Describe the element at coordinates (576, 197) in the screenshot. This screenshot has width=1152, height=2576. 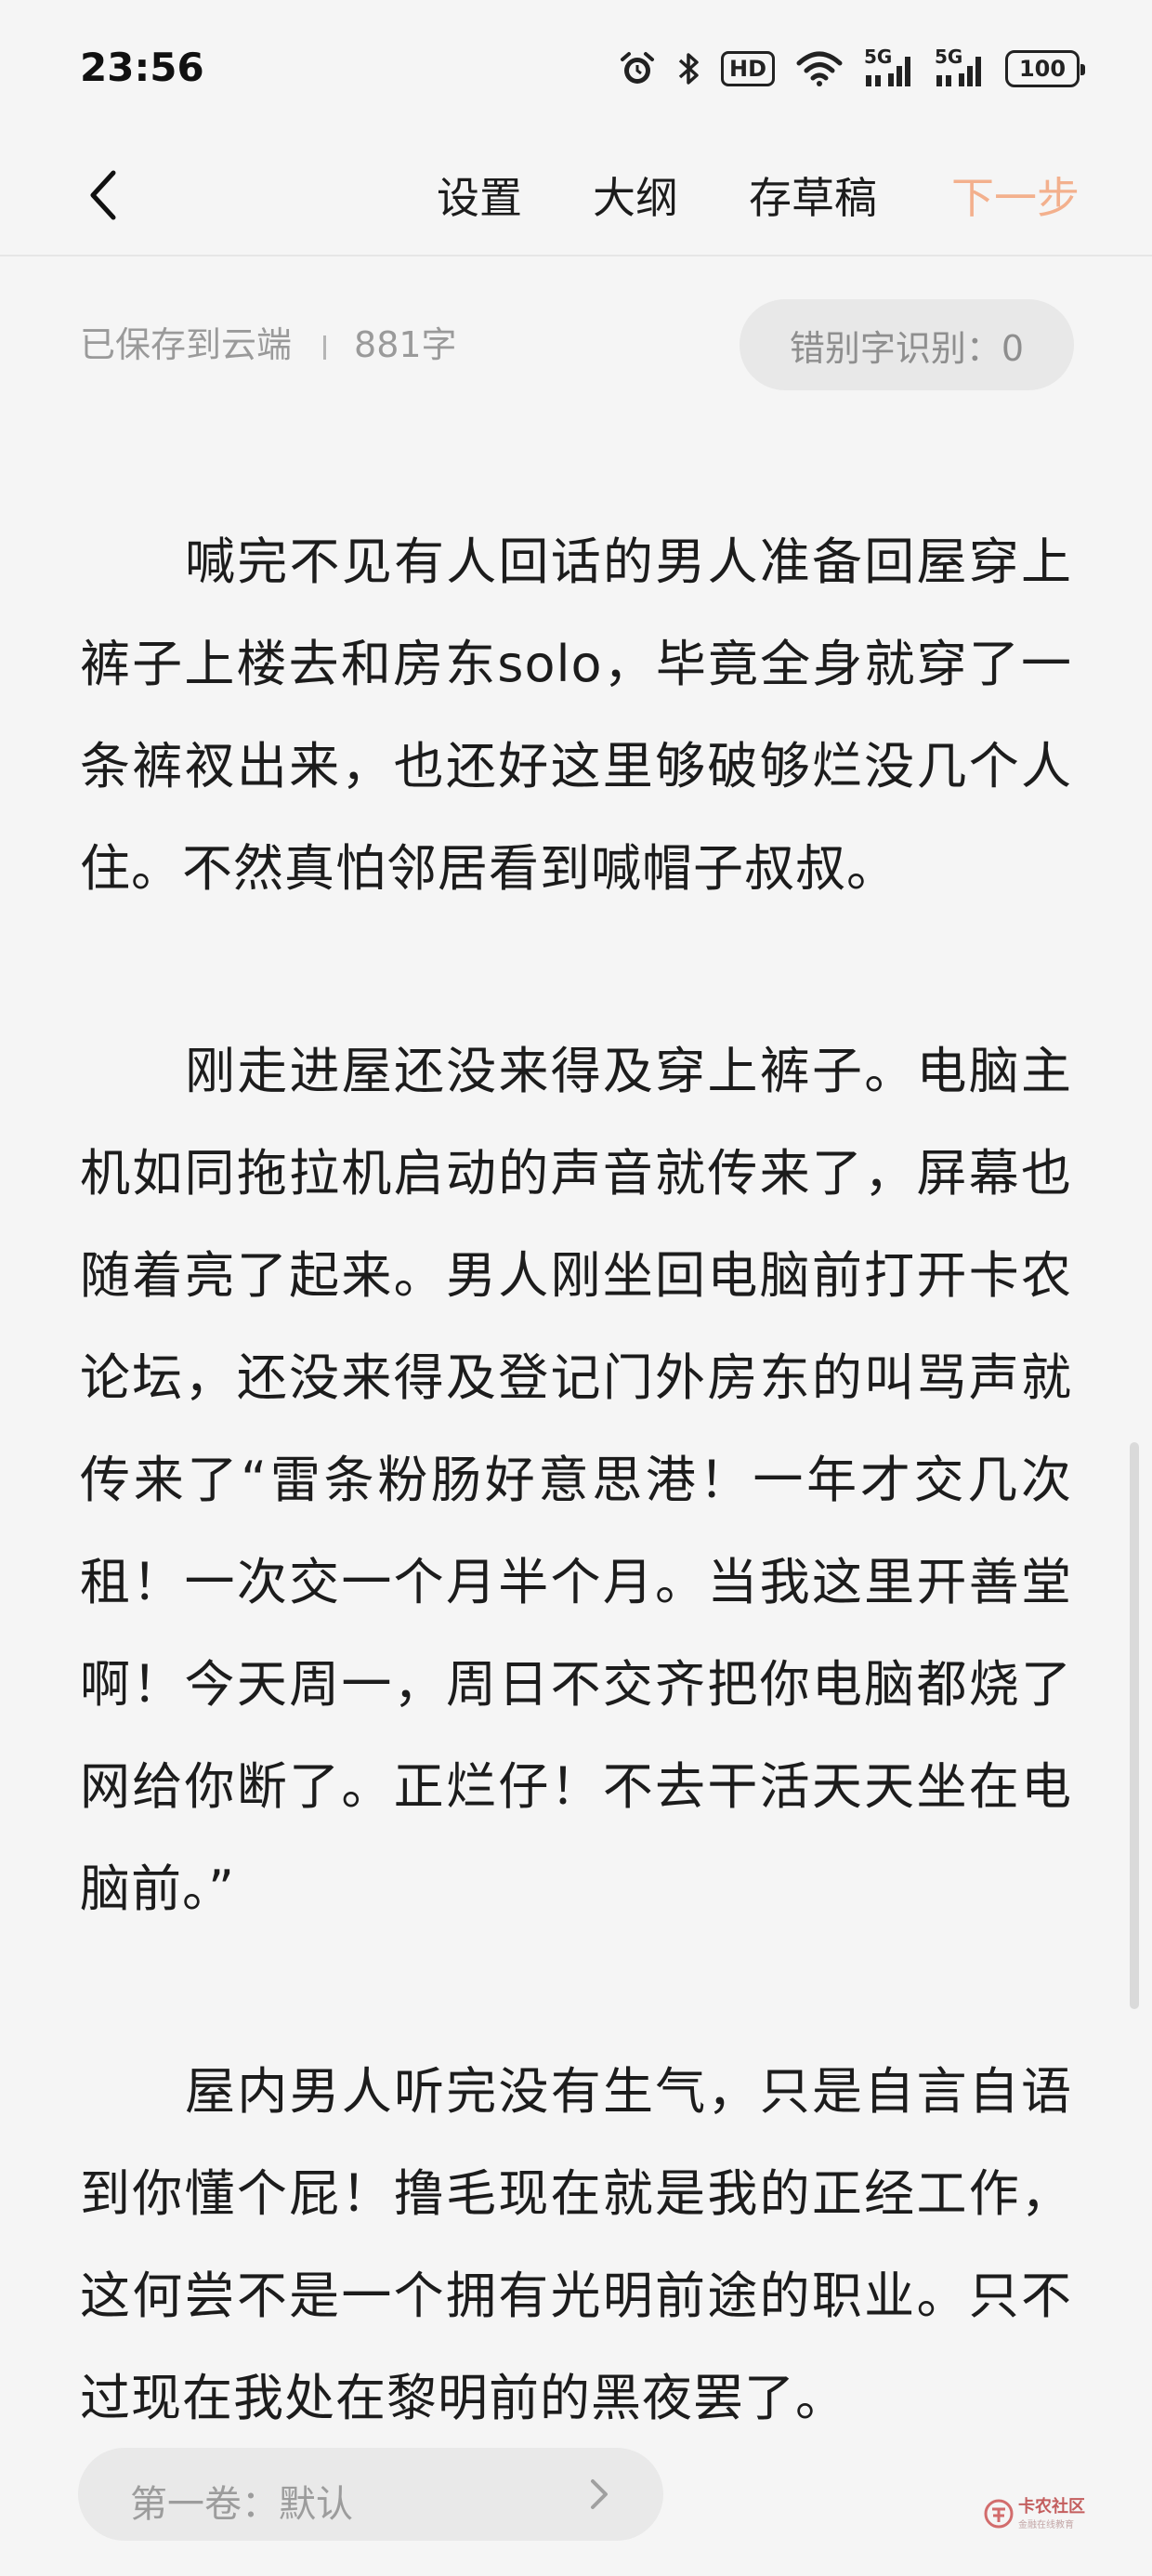
I see `top-nav: 设置 大纲 存草稿 下一步` at that location.